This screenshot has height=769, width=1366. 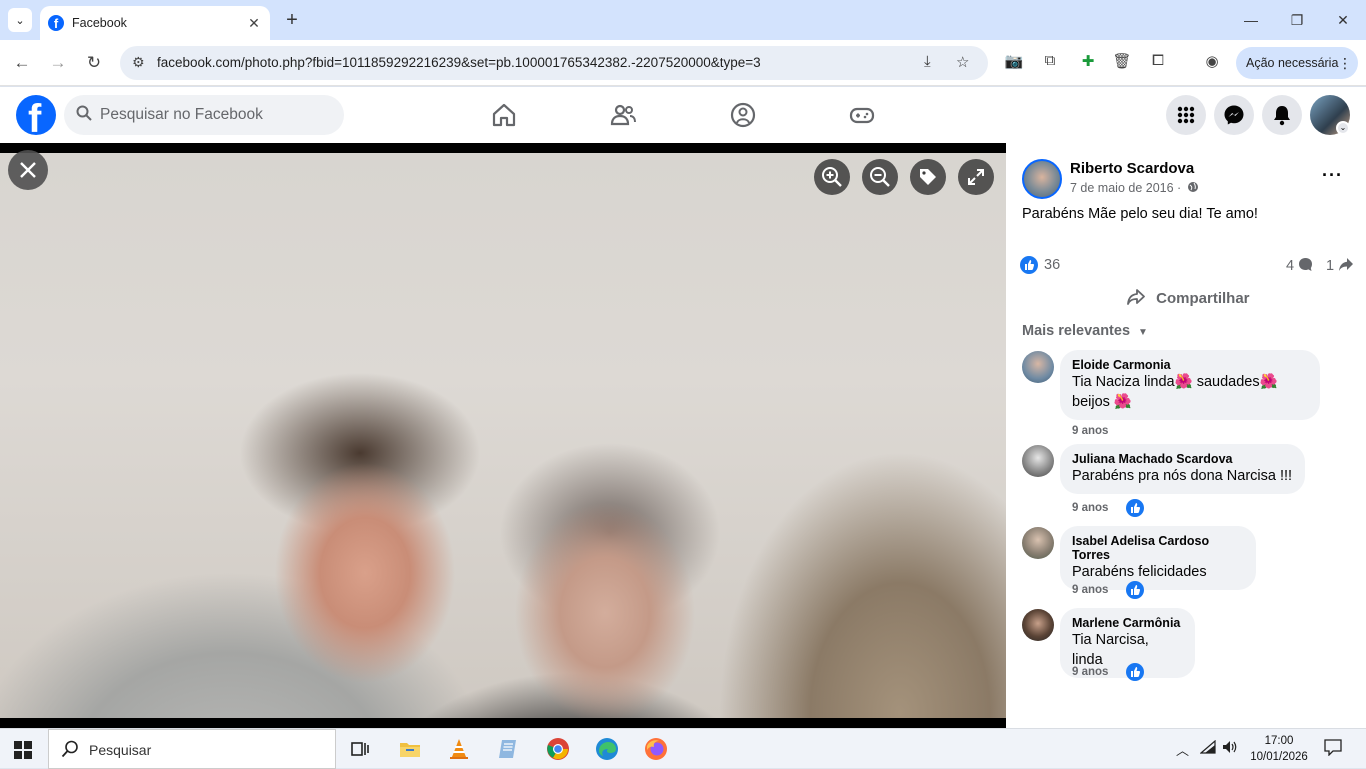 I want to click on facebook-search-box: Pesquisar no Facebook, so click(x=204, y=115).